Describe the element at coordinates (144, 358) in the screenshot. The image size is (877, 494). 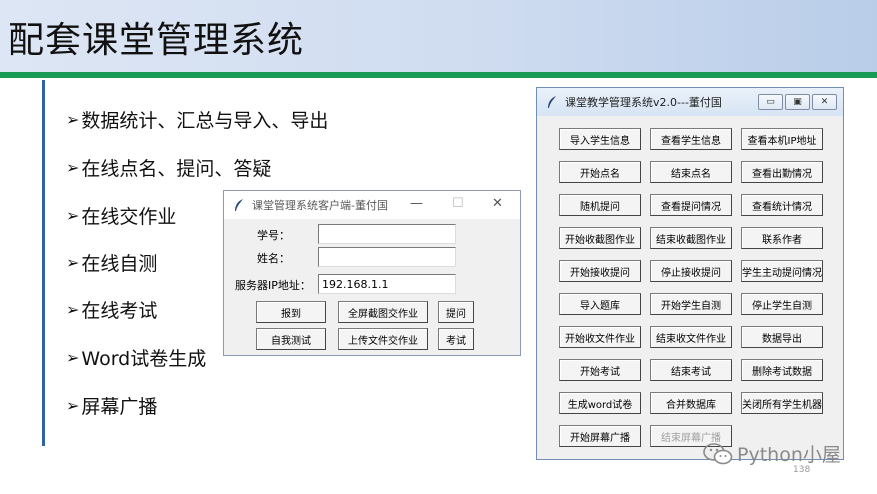
I see `bullet-text: Word试卷生成` at that location.